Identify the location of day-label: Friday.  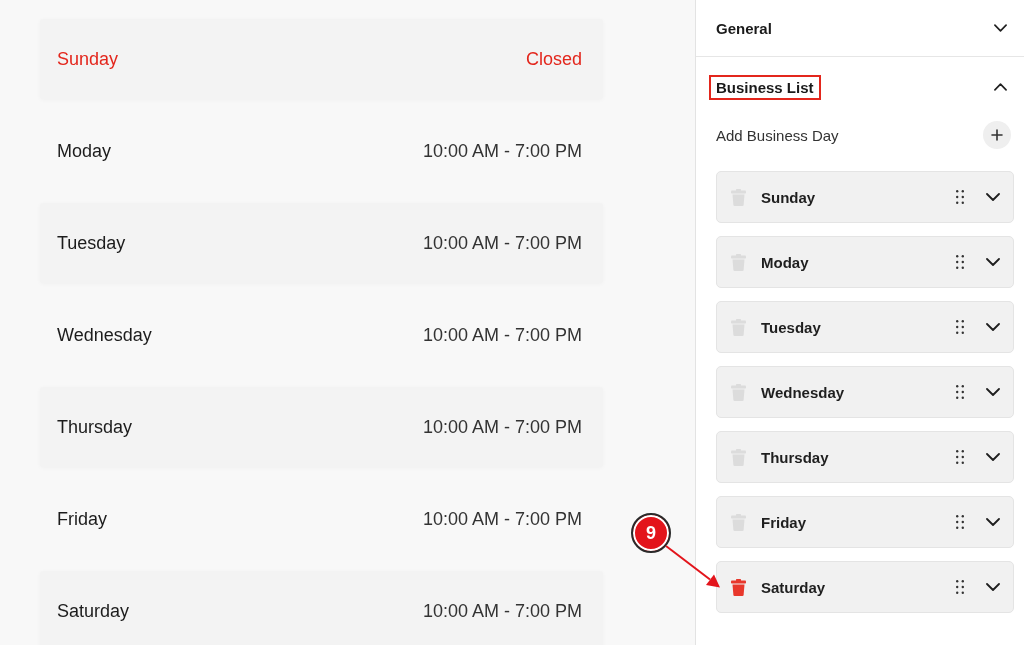
(82, 519).